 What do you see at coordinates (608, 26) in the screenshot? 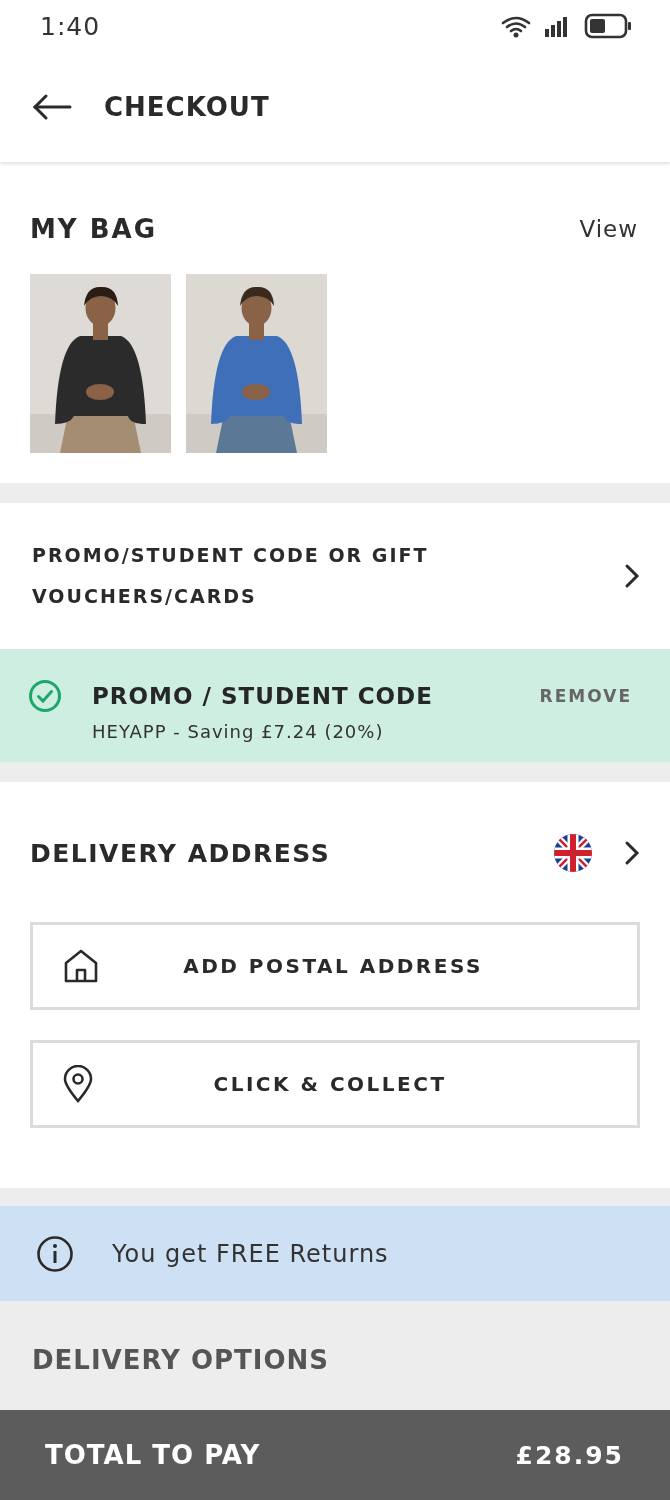
I see `battery-icon` at bounding box center [608, 26].